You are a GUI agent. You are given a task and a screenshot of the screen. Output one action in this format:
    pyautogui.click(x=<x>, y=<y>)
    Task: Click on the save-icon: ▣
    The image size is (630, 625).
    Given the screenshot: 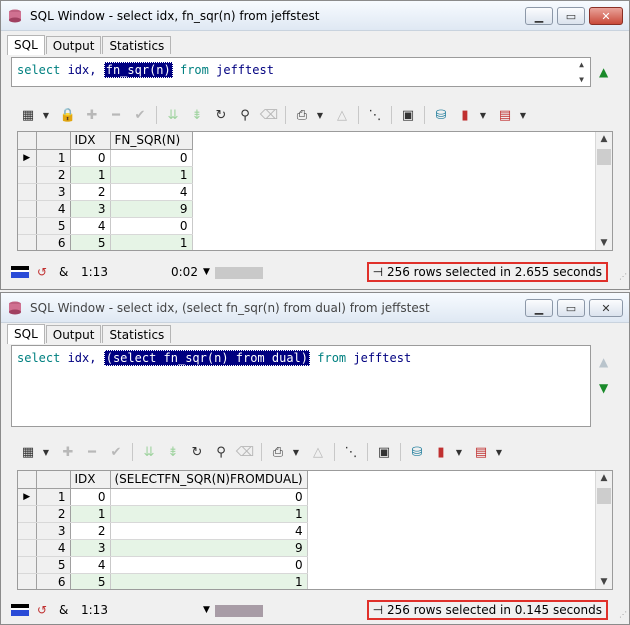 What is the action you would take?
    pyautogui.click(x=384, y=452)
    